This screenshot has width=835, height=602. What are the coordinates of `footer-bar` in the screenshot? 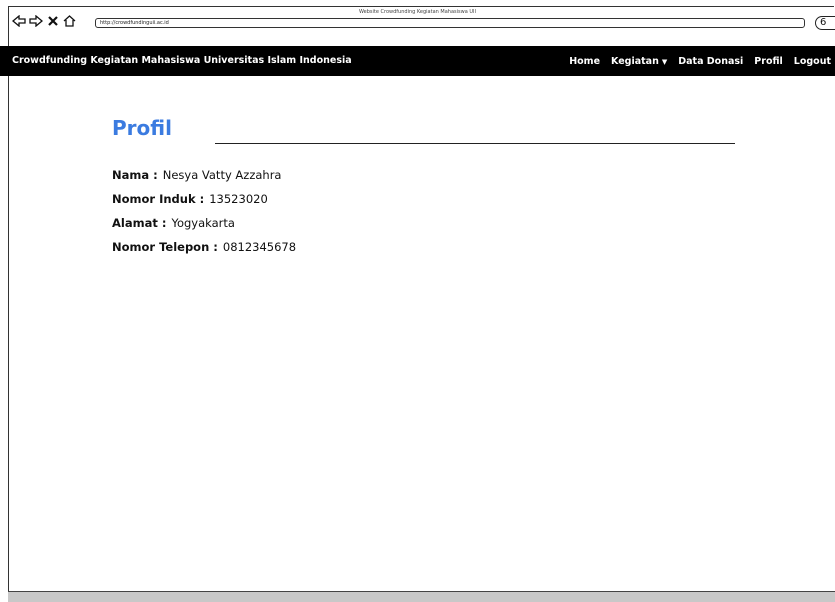 It's located at (421, 596).